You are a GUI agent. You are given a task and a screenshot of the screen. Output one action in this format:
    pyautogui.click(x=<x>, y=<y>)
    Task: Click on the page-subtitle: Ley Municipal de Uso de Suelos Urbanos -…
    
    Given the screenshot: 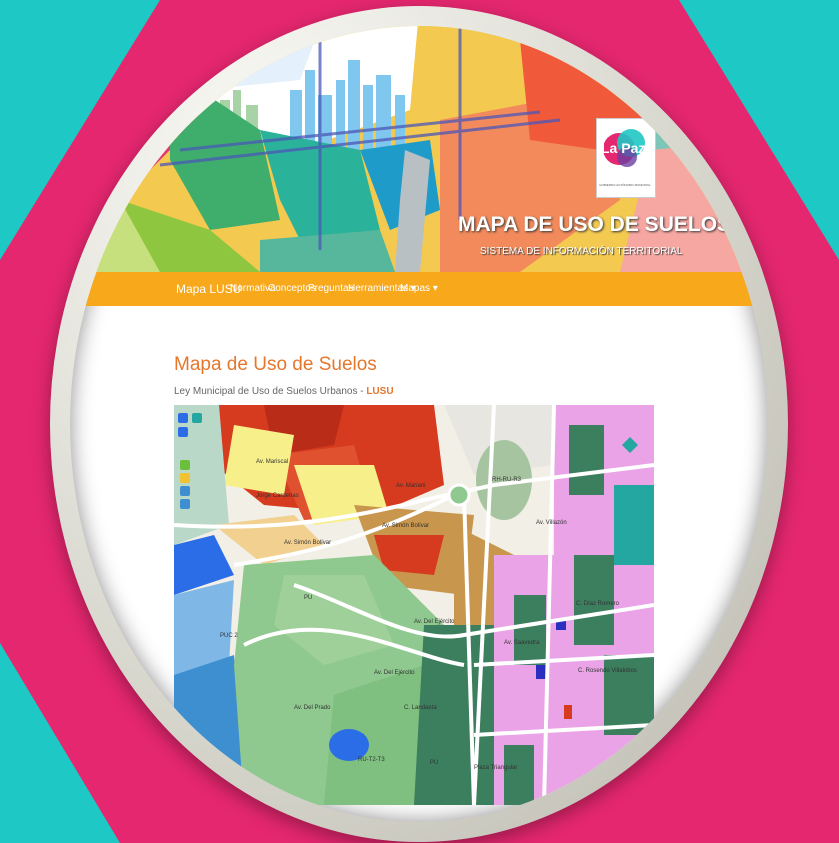 What is the action you would take?
    pyautogui.click(x=284, y=391)
    